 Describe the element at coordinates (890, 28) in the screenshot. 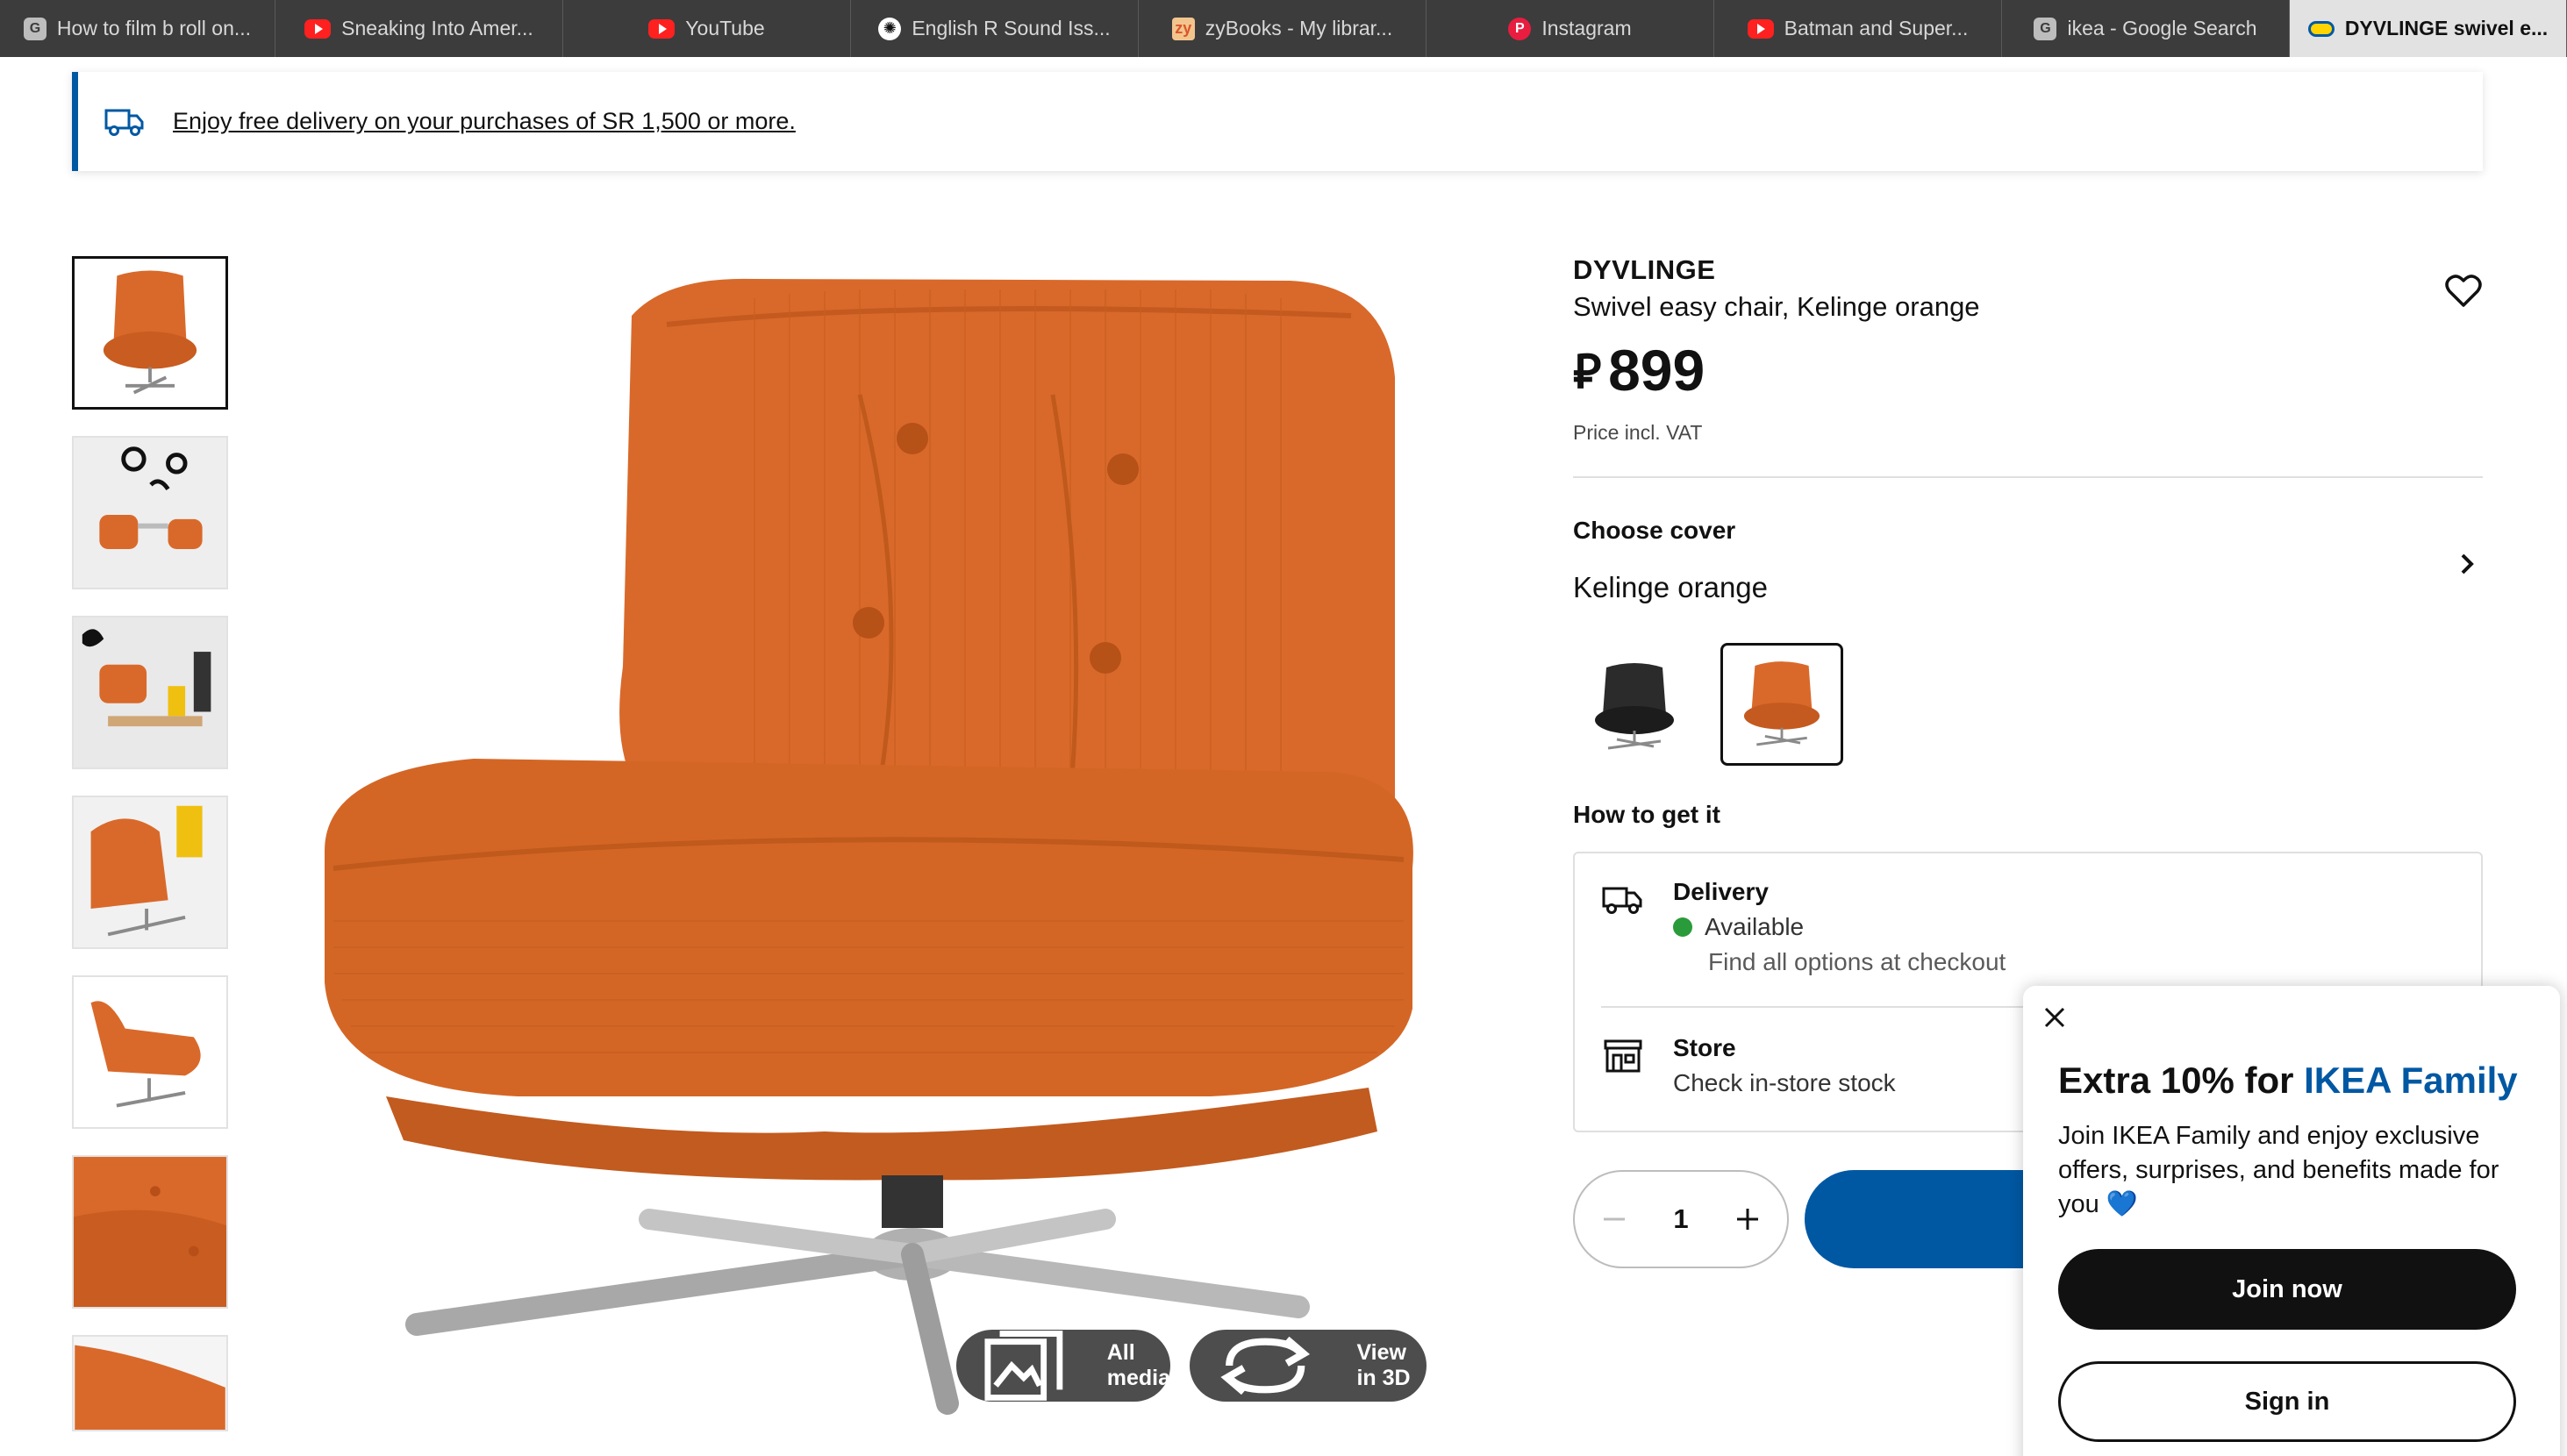

I see `chatgpt-icon: ✺` at that location.